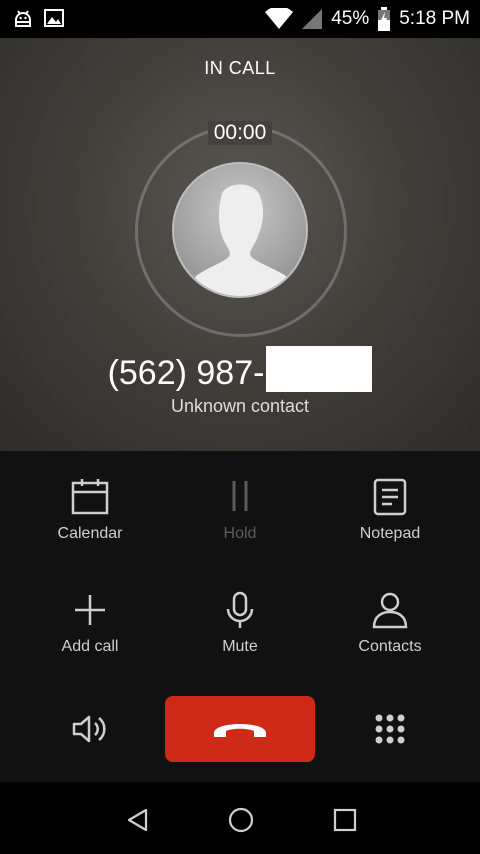 The width and height of the screenshot is (480, 854). I want to click on calendar-label: Calendar, so click(90, 533).